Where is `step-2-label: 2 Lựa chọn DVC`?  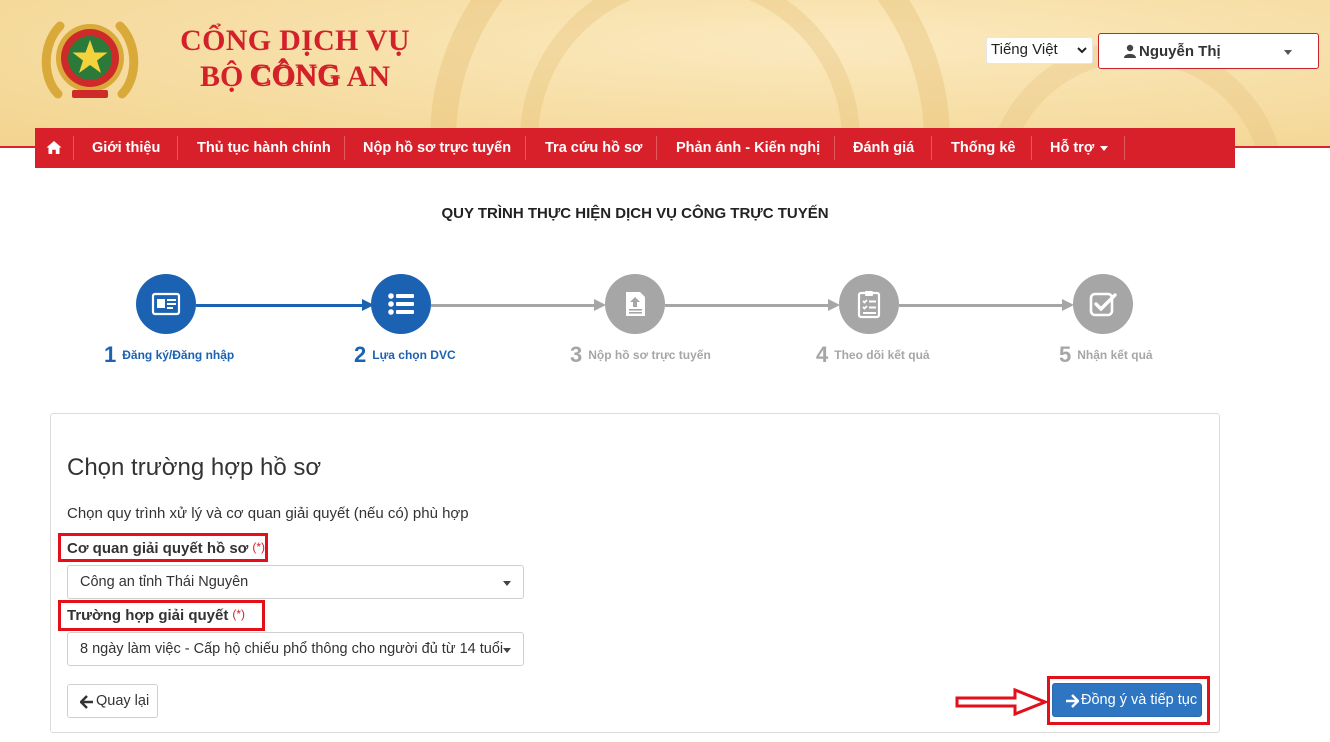 step-2-label: 2 Lựa chọn DVC is located at coordinates (405, 355).